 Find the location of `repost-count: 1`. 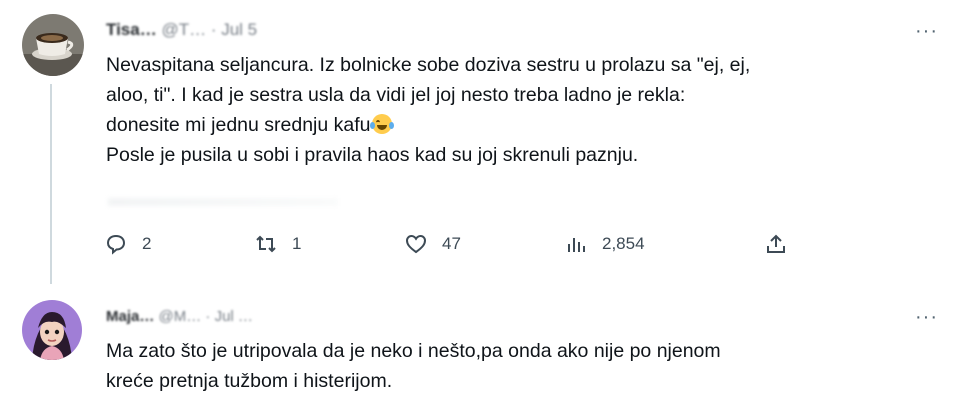

repost-count: 1 is located at coordinates (297, 243).